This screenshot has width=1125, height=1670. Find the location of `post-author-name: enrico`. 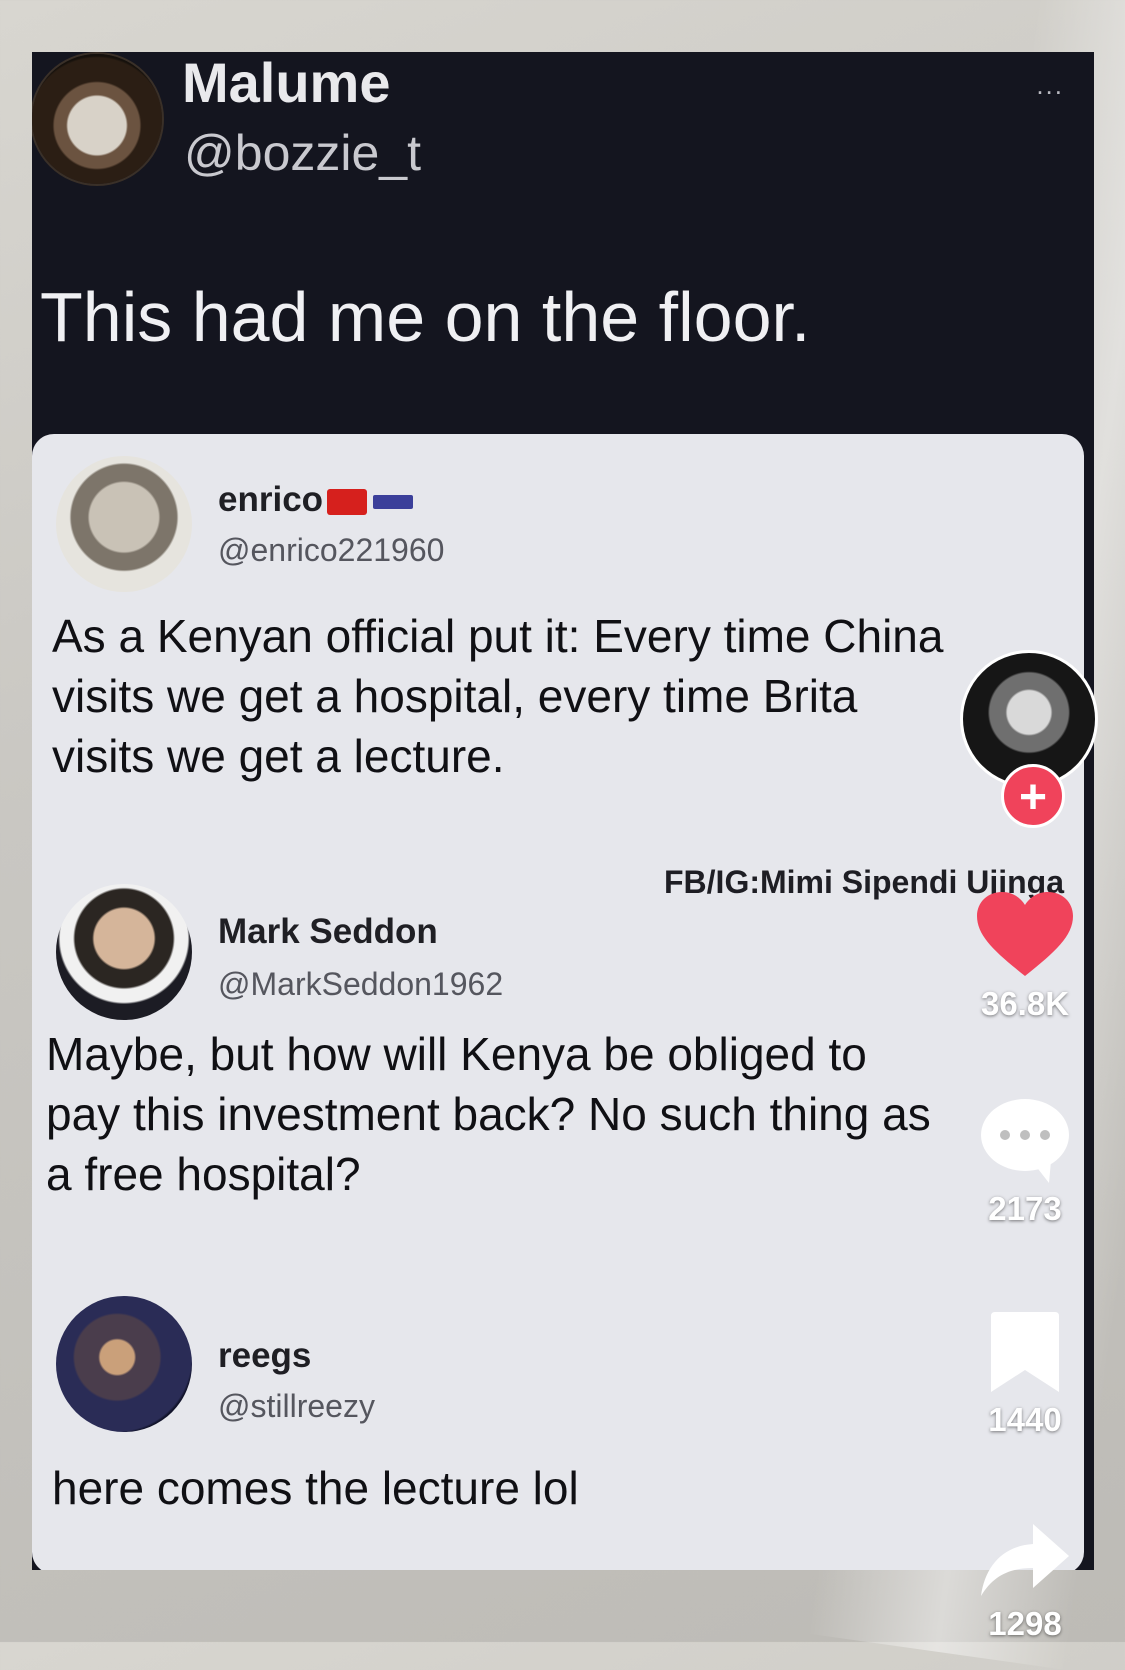

post-author-name: enrico is located at coordinates (316, 500).